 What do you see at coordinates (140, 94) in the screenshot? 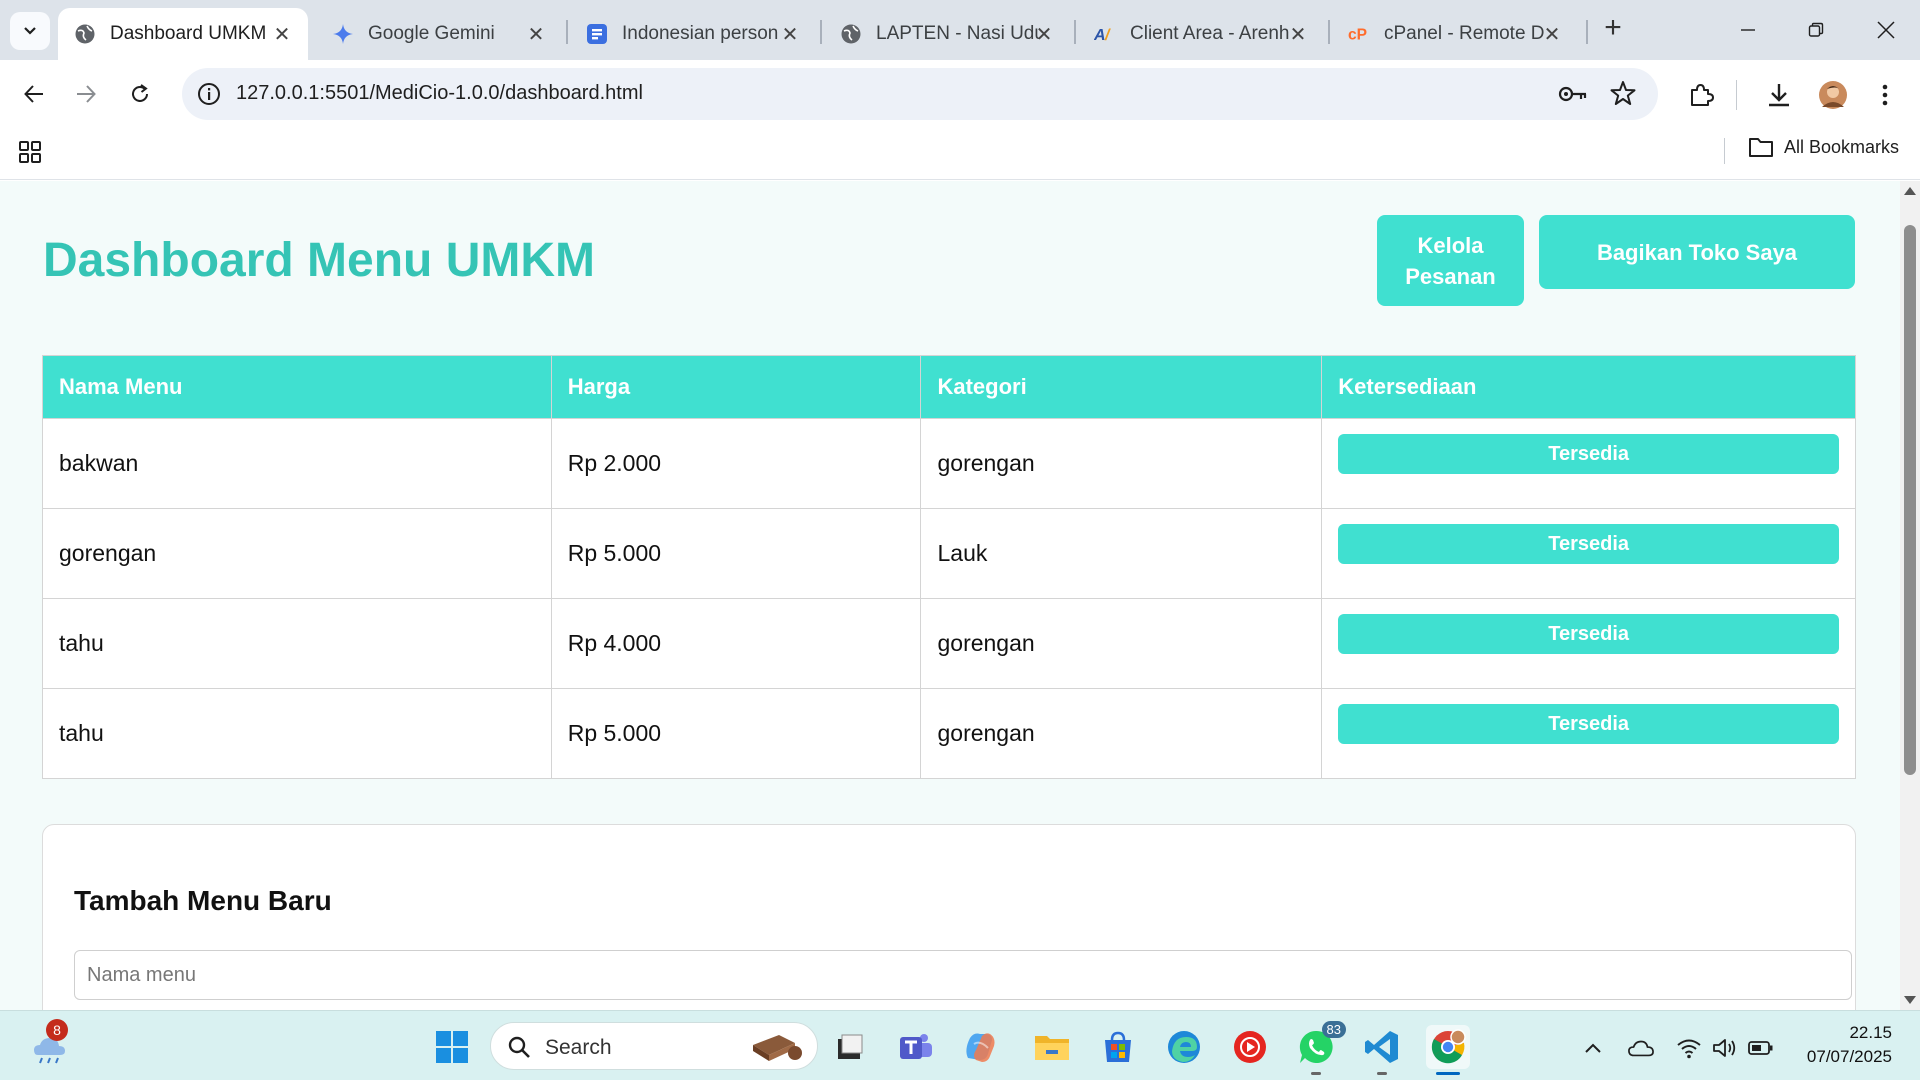
I see `reload-button` at bounding box center [140, 94].